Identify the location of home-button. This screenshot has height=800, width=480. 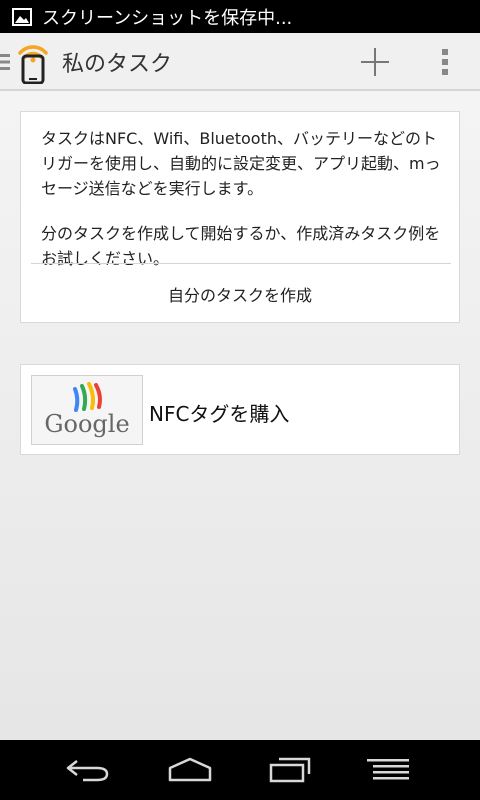
(190, 770).